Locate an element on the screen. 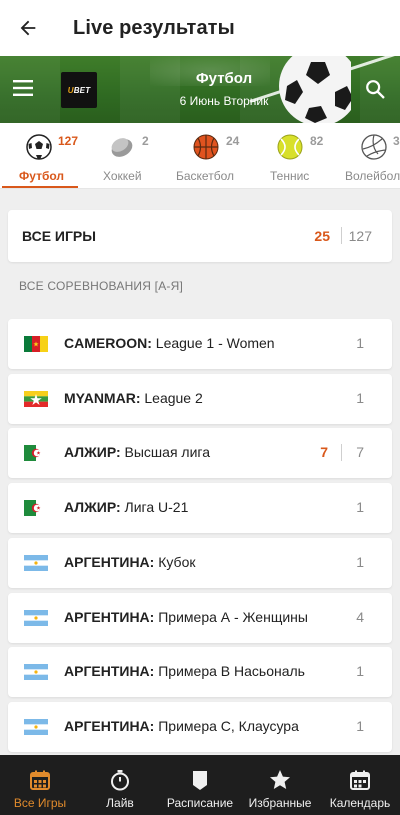 The image size is (400, 815). nav-favorites: Избранные is located at coordinates (280, 785).